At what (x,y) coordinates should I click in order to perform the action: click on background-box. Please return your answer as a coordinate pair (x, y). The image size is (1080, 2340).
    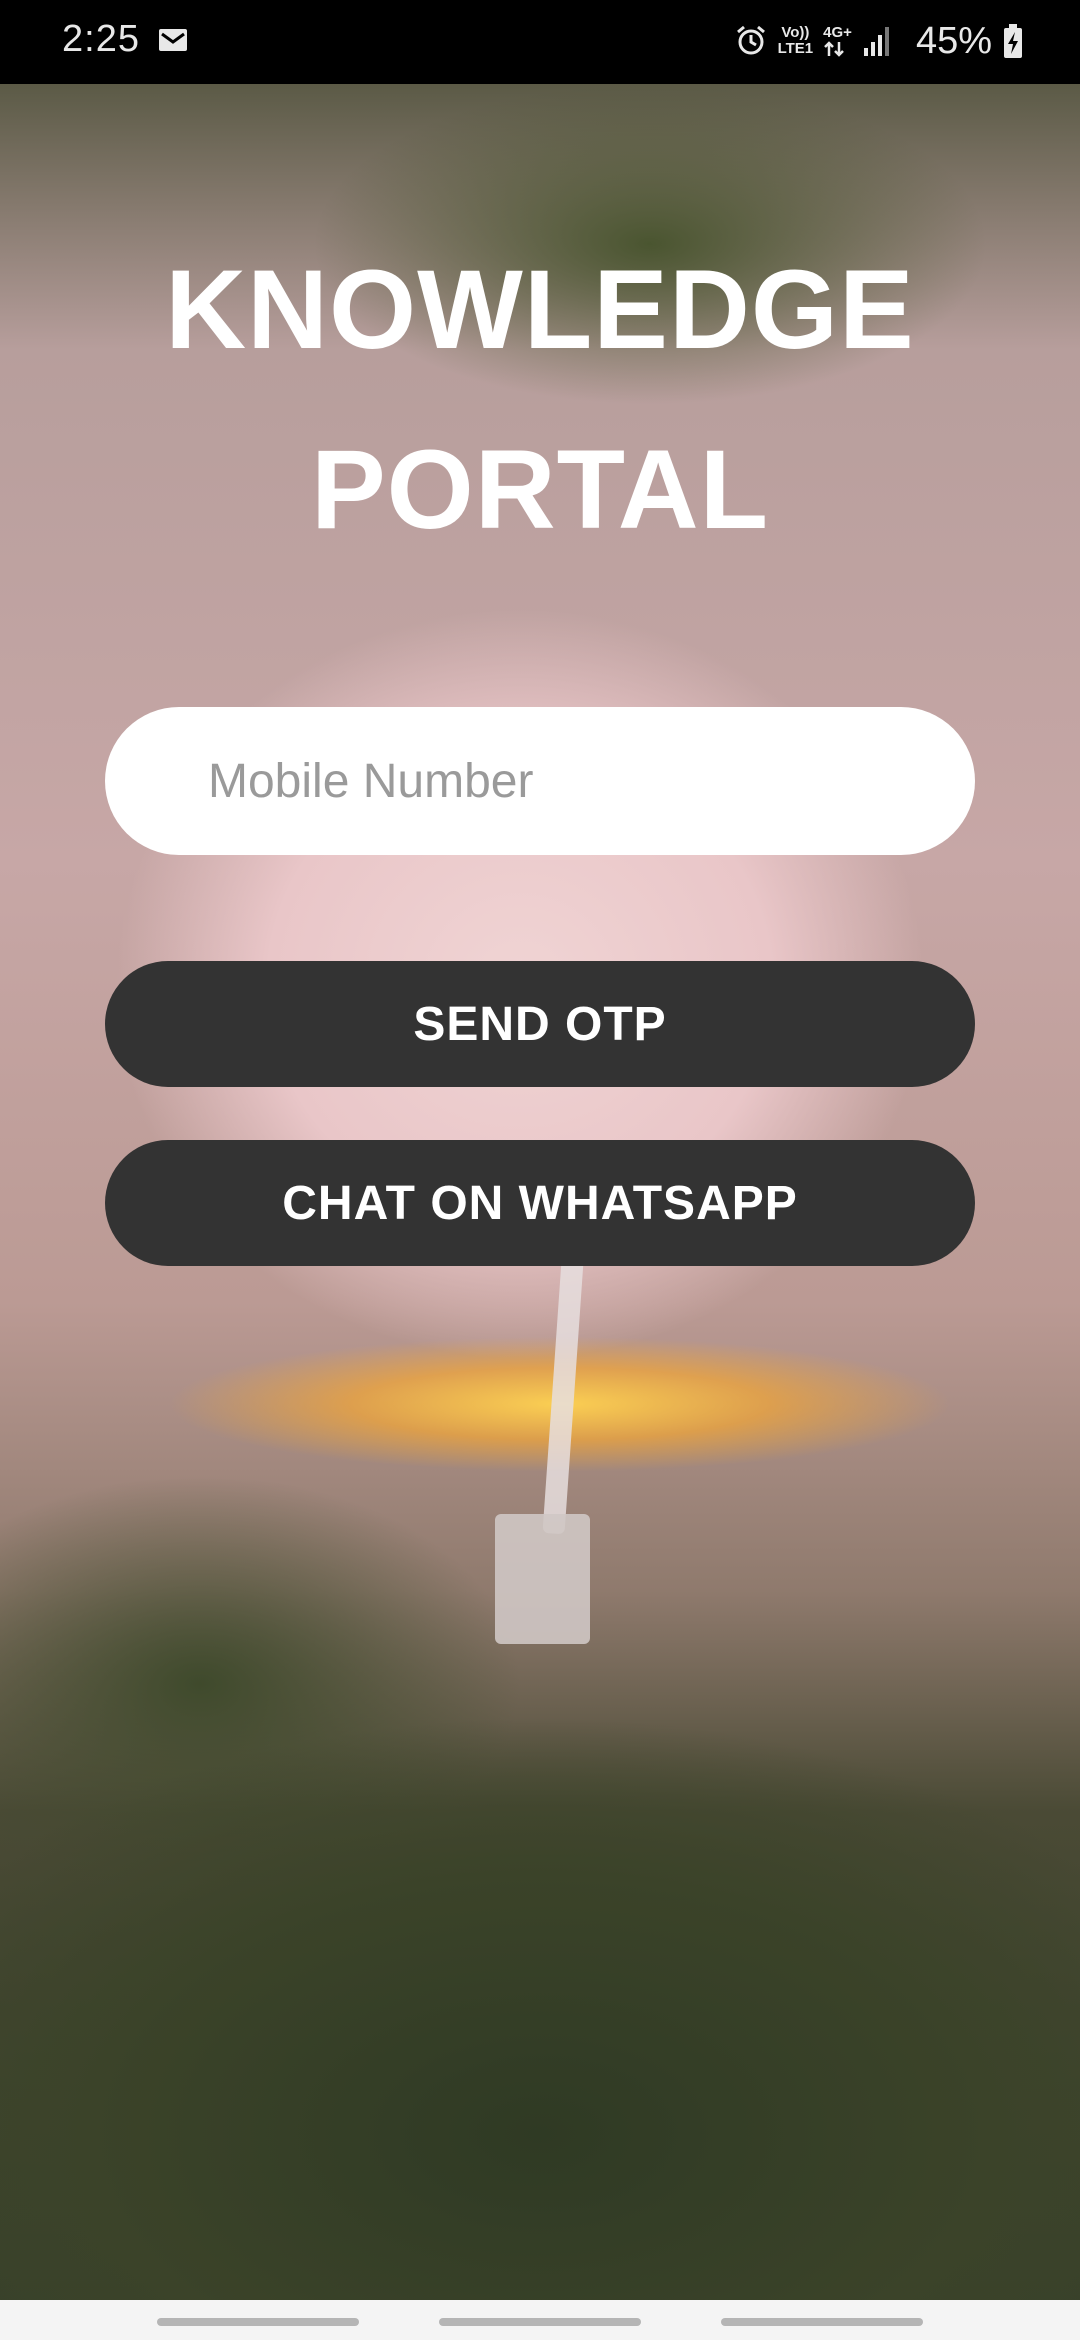
    Looking at the image, I should click on (542, 1579).